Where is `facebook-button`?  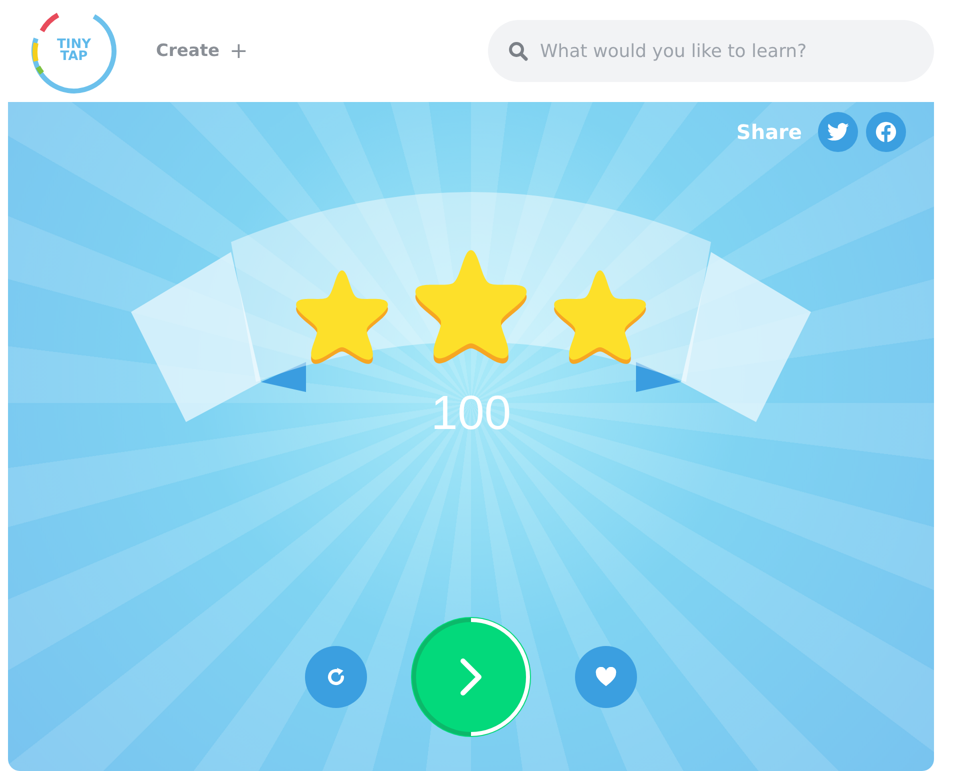
facebook-button is located at coordinates (886, 132).